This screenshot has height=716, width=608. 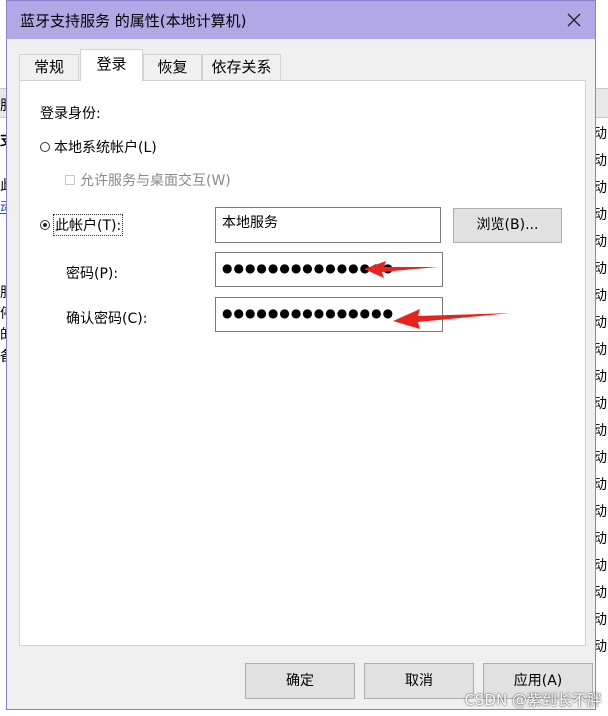 What do you see at coordinates (45, 147) in the screenshot?
I see `local-system-radio` at bounding box center [45, 147].